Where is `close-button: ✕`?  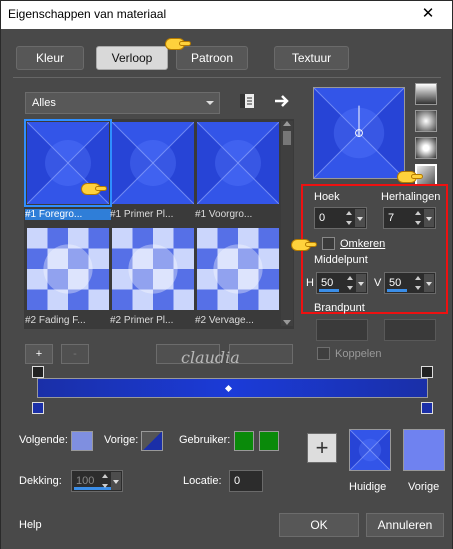 close-button: ✕ is located at coordinates (428, 14).